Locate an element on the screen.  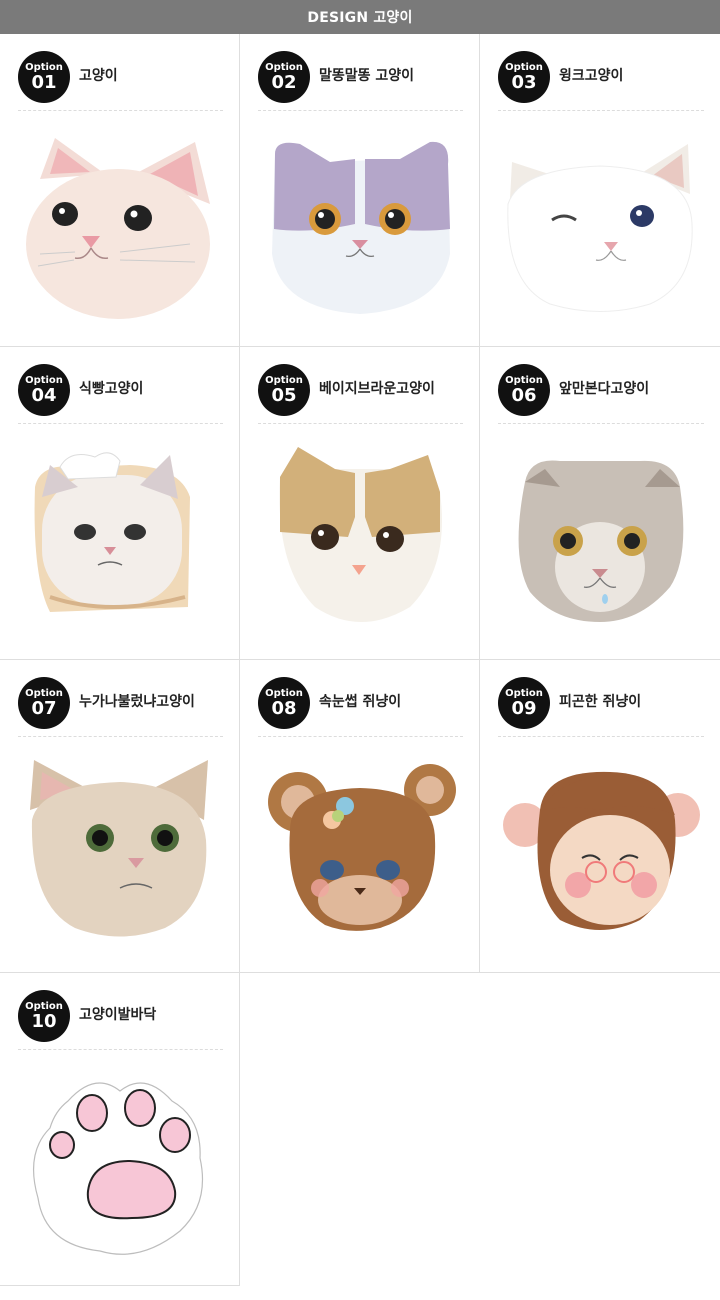
option-name: 고양이 is located at coordinates (98, 76).